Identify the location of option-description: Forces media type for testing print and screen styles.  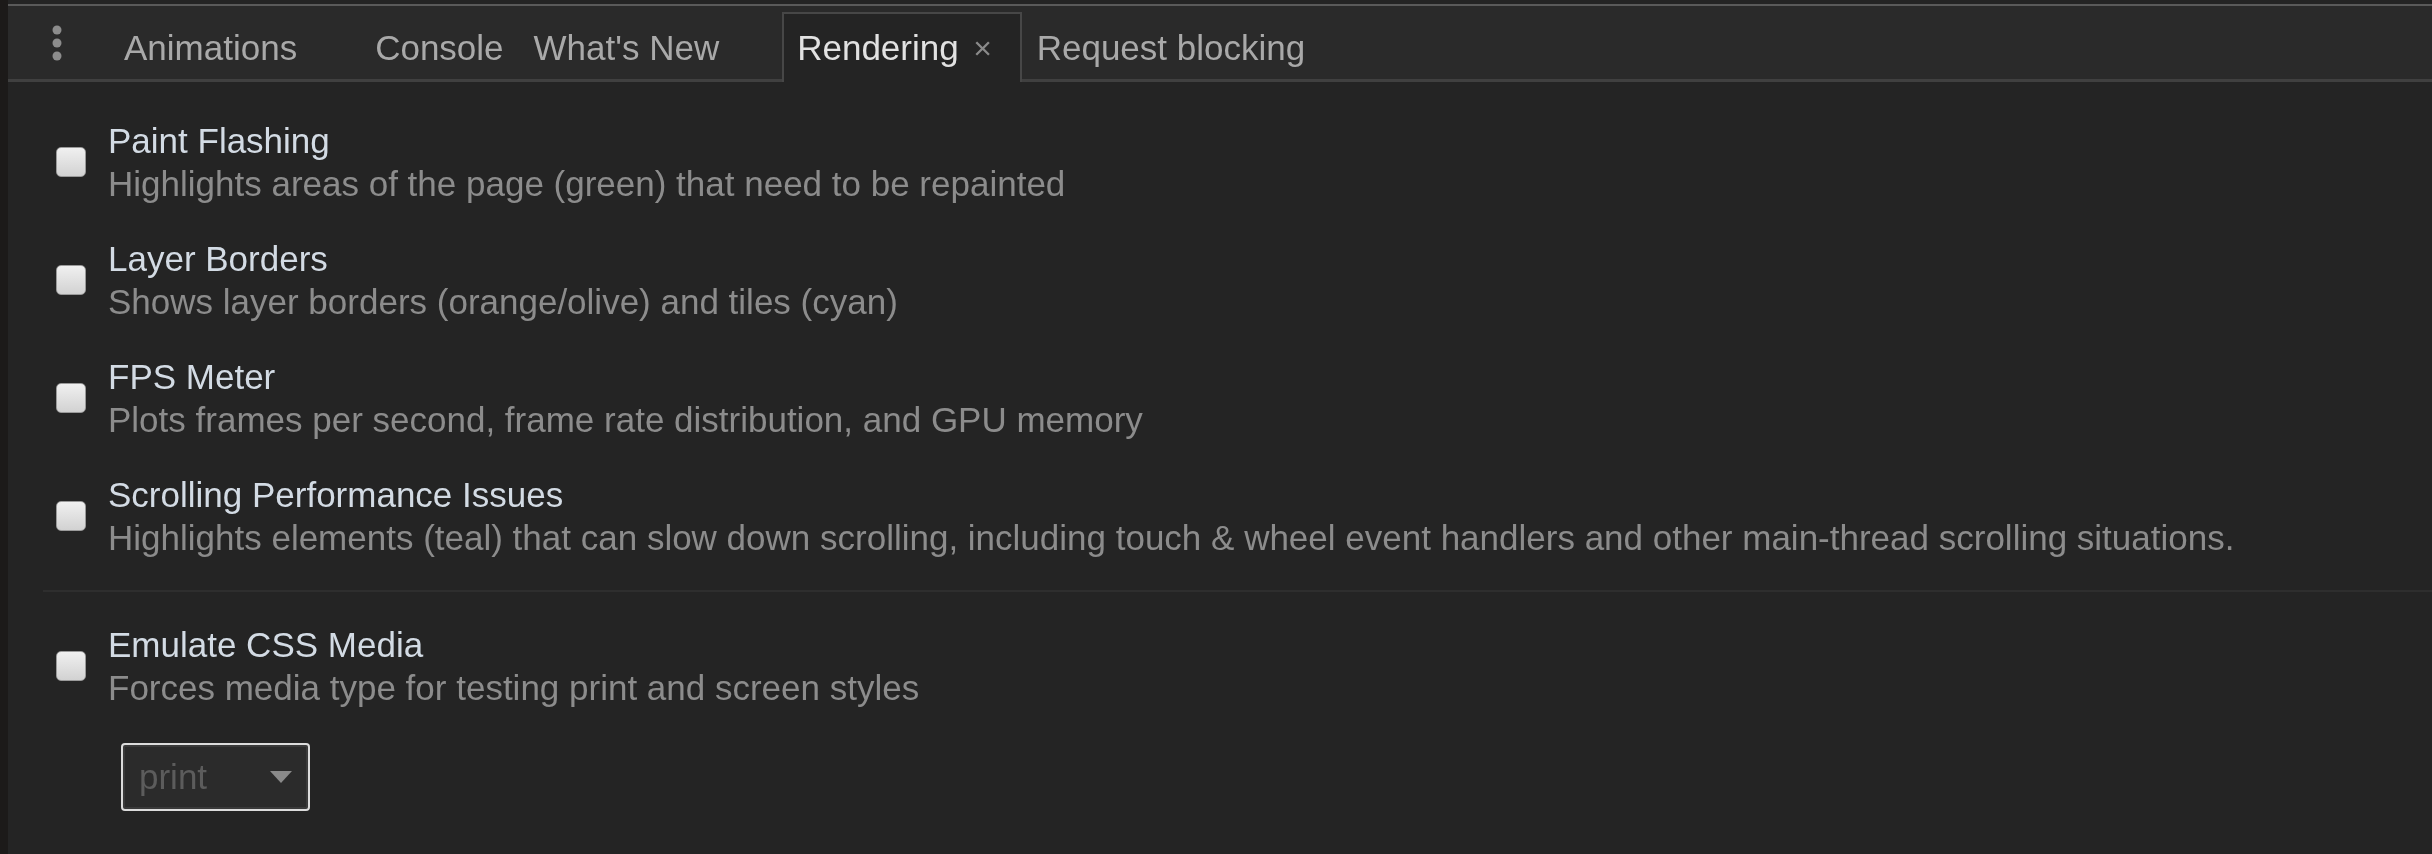
(514, 688).